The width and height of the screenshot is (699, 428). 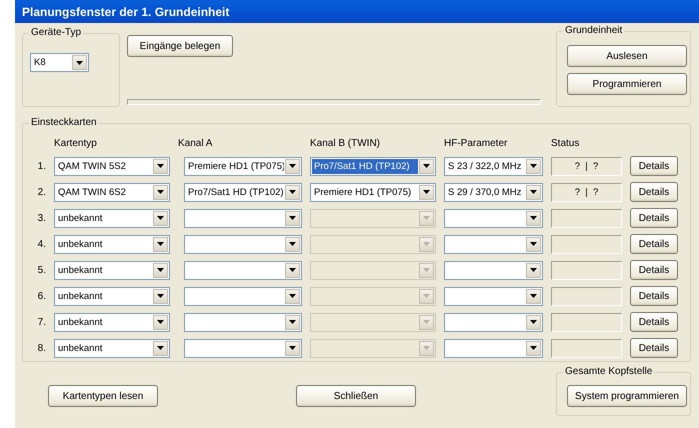 I want to click on channel-b-dropdown: Pro7/Sat1 HD (TP102), so click(x=373, y=166).